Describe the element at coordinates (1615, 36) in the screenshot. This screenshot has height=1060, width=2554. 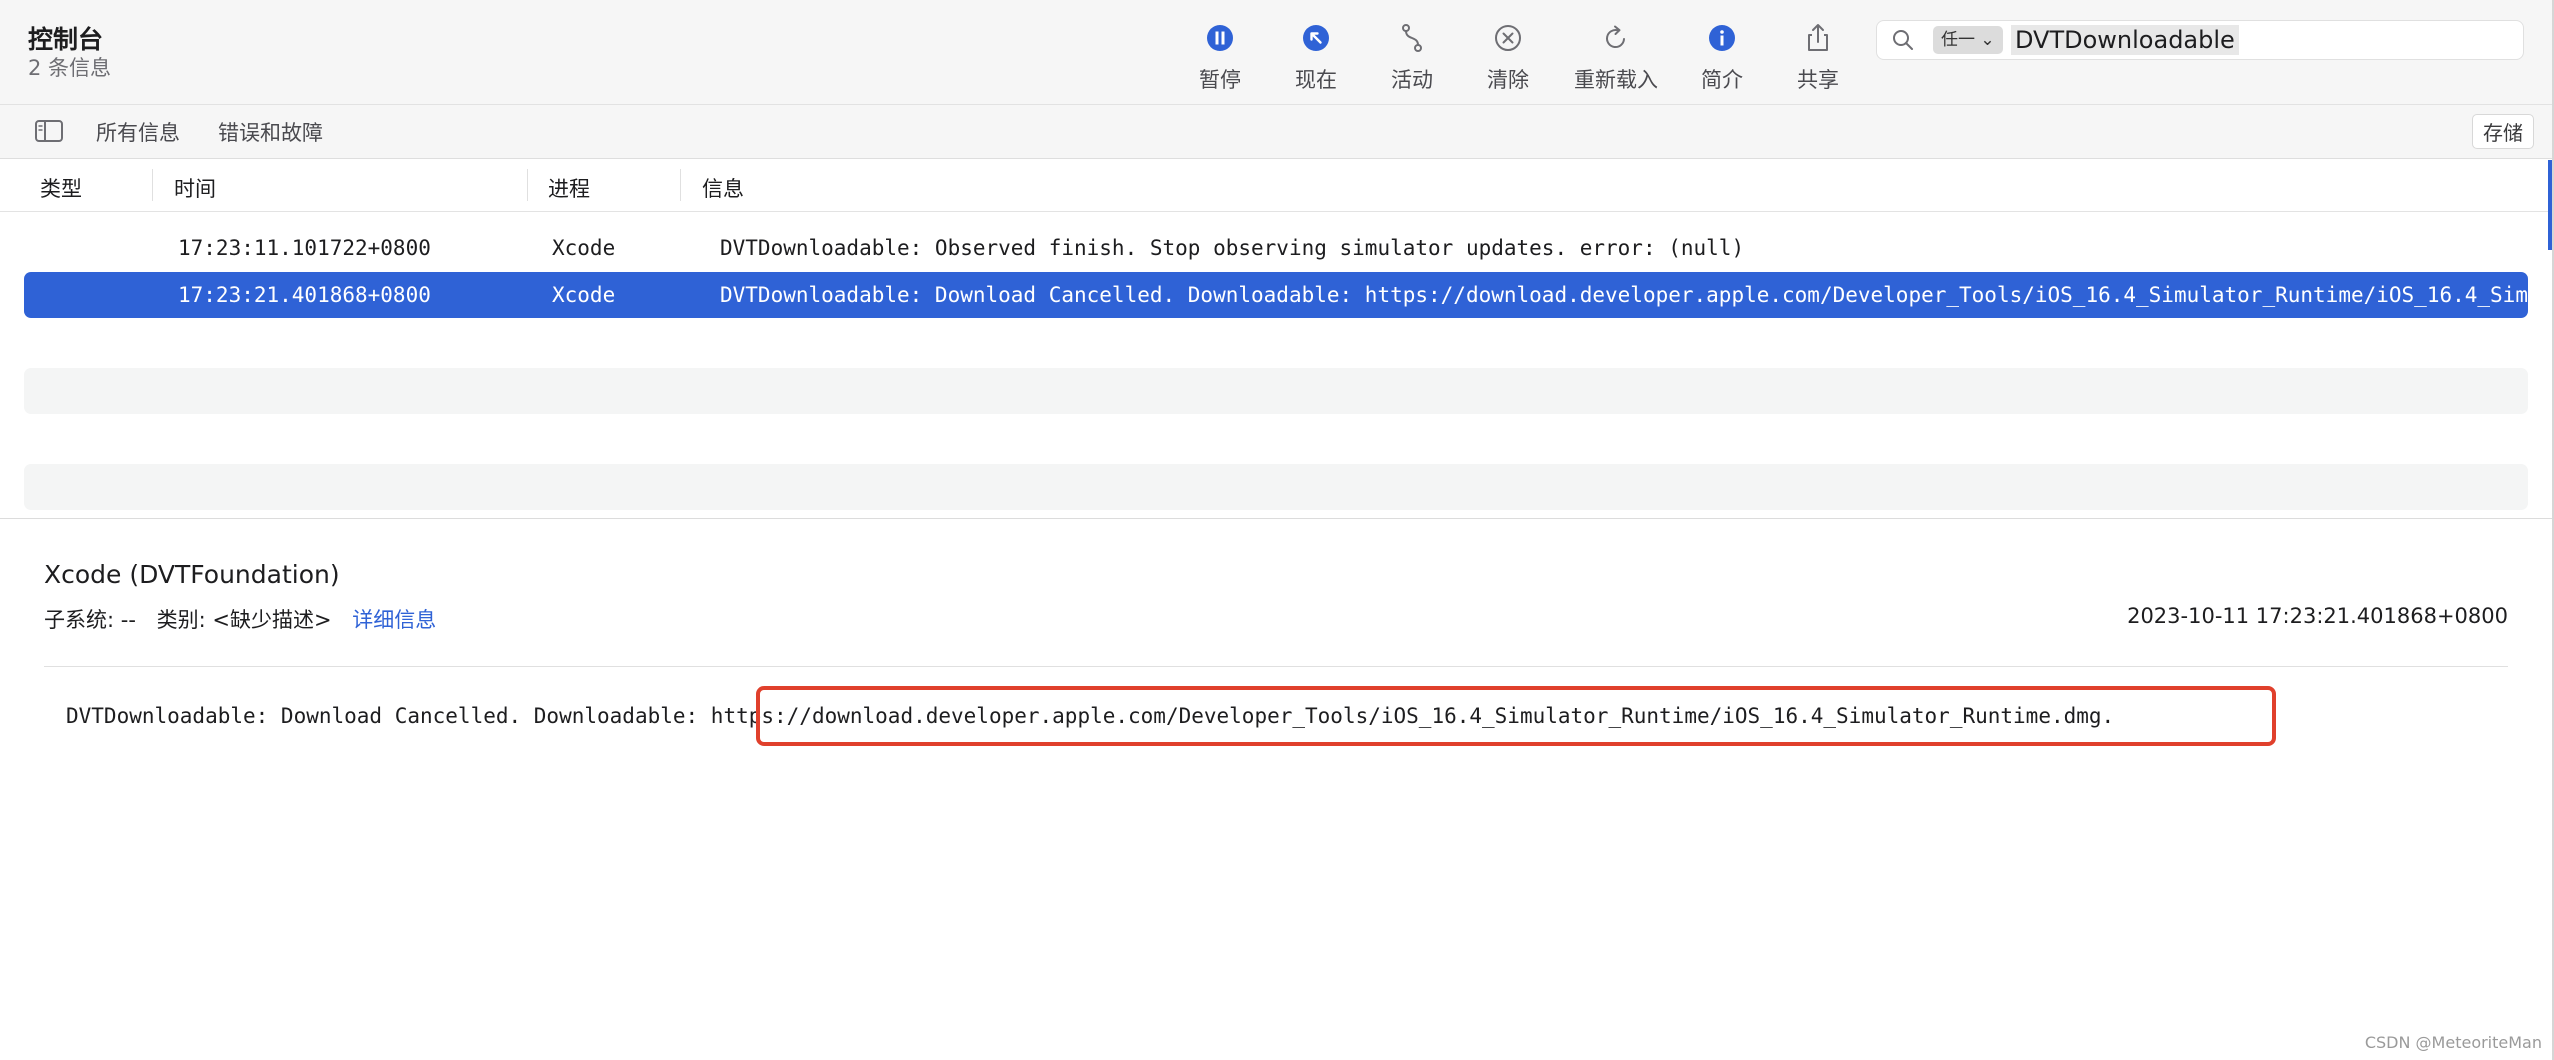
I see `reload-icon` at that location.